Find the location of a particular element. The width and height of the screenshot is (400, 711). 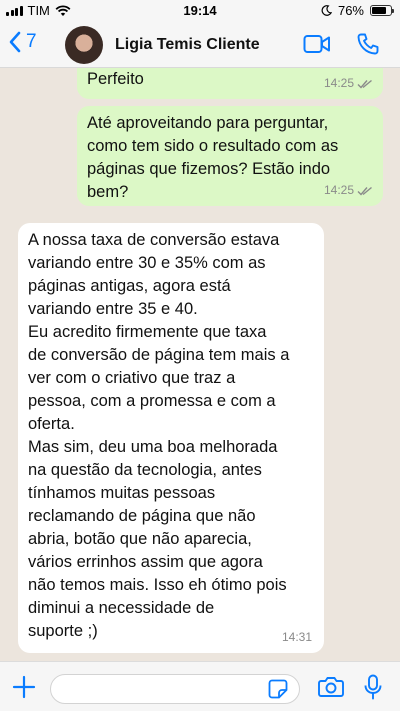

message-meta: 14:31 is located at coordinates (297, 637).